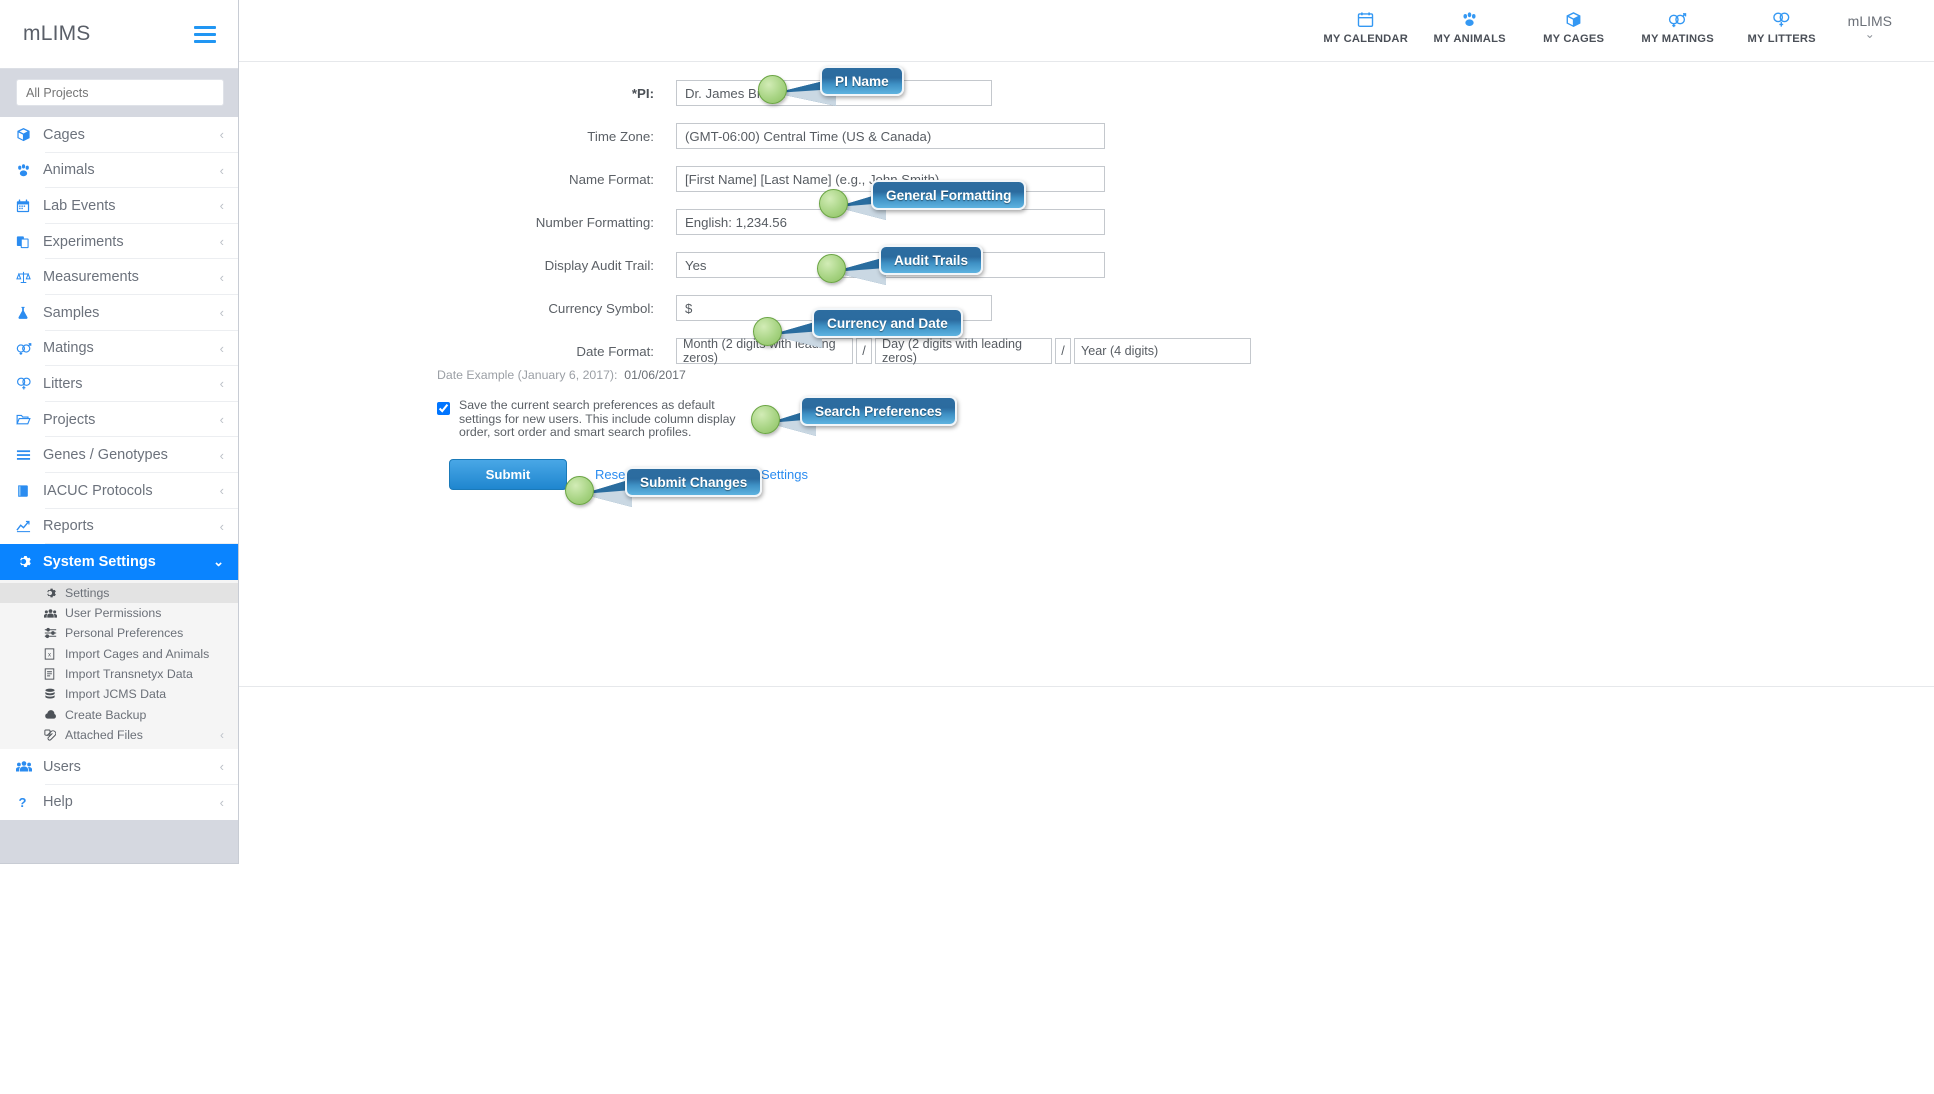 This screenshot has width=1934, height=1094. Describe the element at coordinates (137, 653) in the screenshot. I see `sidebar-subitem-label: Import Cages and Animals` at that location.